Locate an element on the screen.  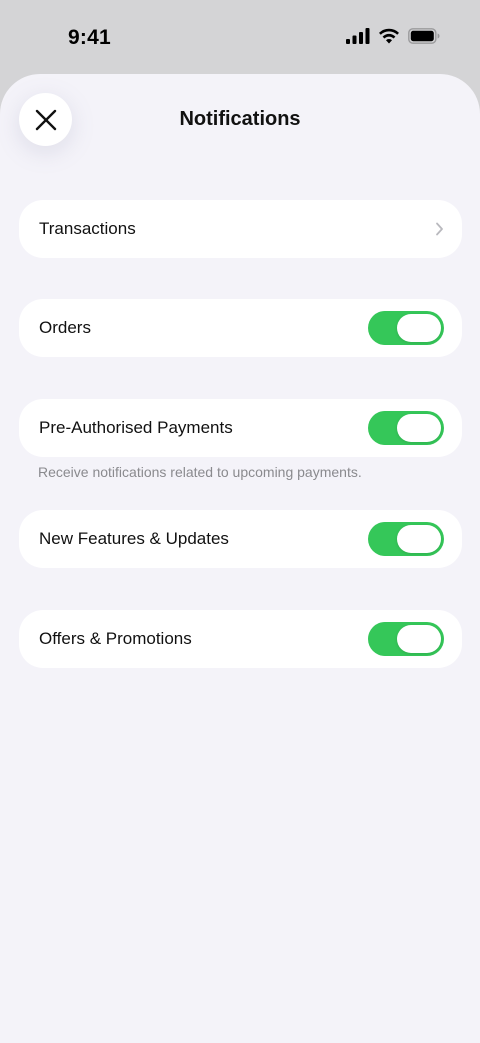
row-label: New Features & Updates is located at coordinates (134, 538).